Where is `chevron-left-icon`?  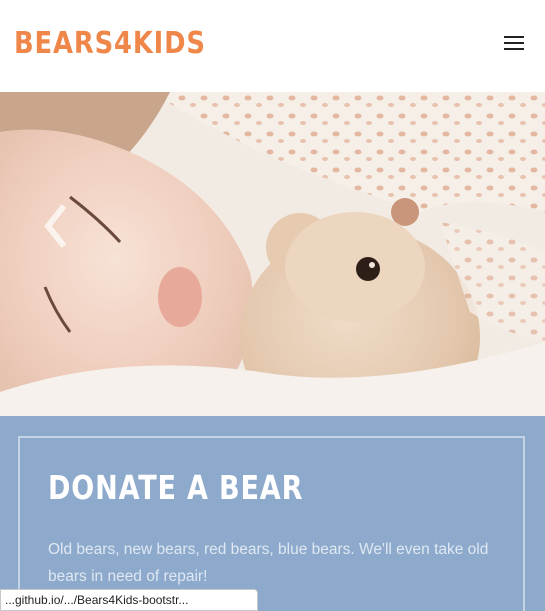
chevron-left-icon is located at coordinates (55, 226).